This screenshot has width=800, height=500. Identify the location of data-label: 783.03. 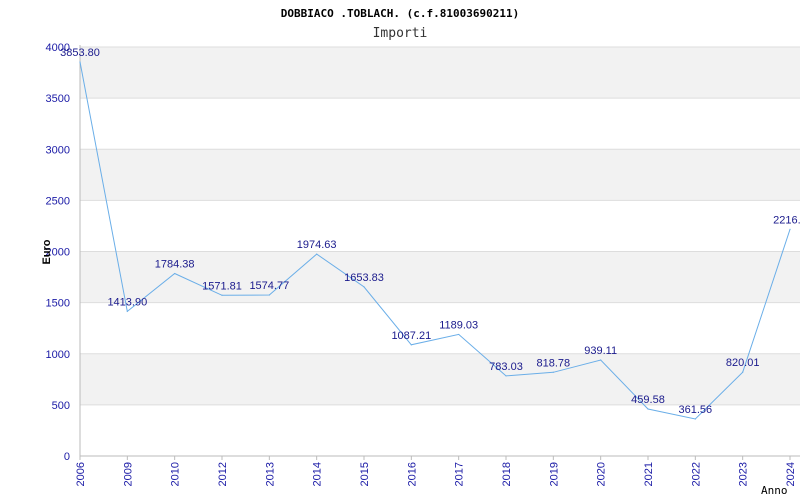
(506, 367).